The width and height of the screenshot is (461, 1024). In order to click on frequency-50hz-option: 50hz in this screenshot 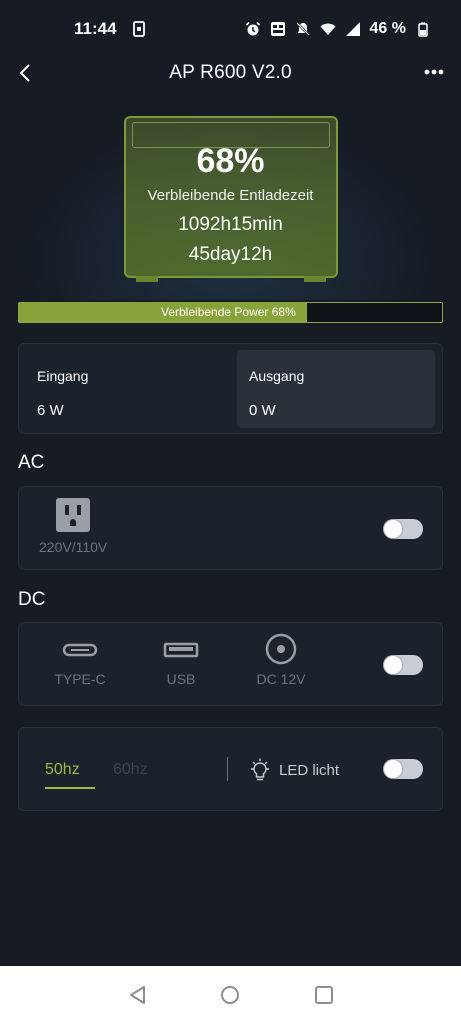, I will do `click(70, 775)`.